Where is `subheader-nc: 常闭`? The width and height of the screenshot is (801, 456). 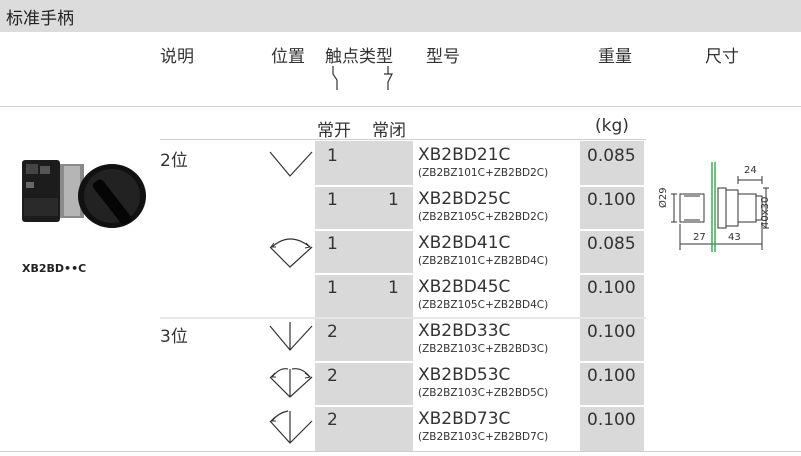 subheader-nc: 常闭 is located at coordinates (389, 131).